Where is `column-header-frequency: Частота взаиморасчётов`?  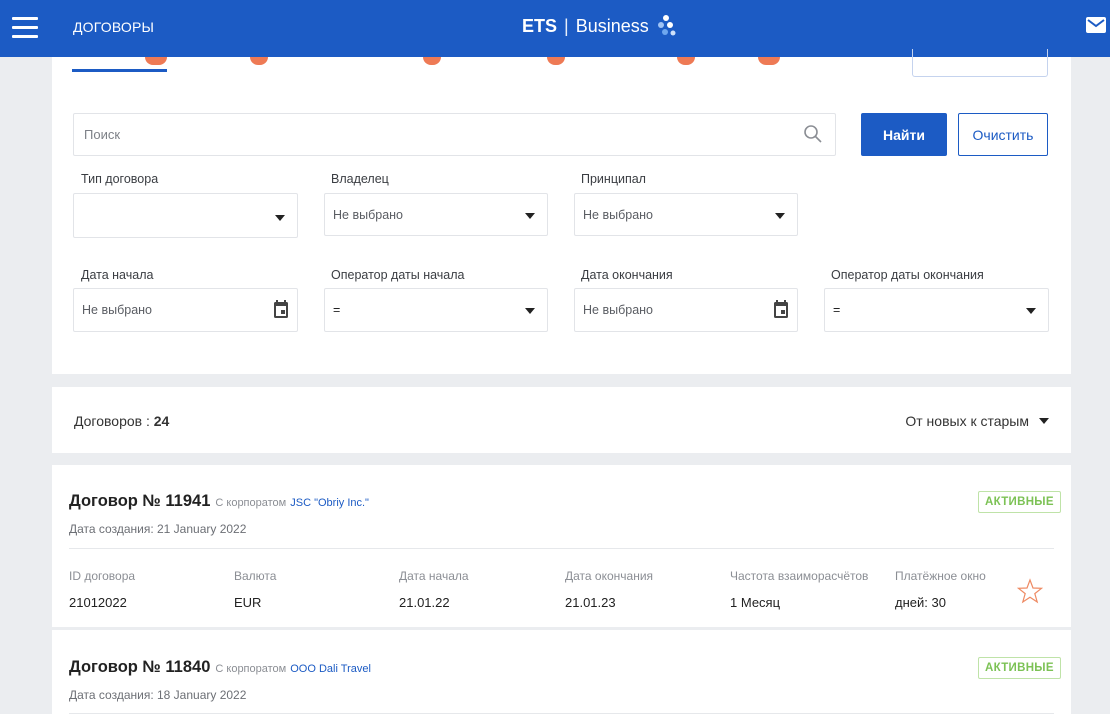
column-header-frequency: Частота взаиморасчётов is located at coordinates (799, 576).